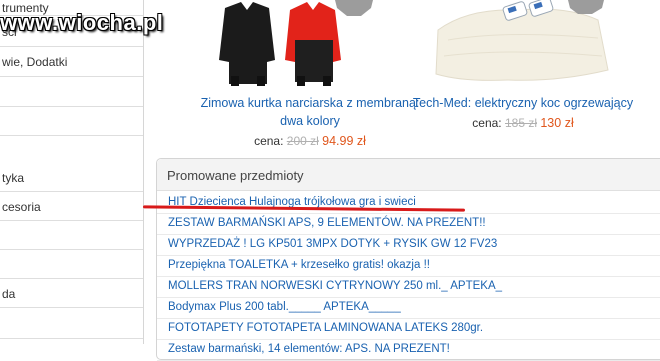 The width and height of the screenshot is (660, 361). I want to click on sidebar-item: tyka, so click(71, 178).